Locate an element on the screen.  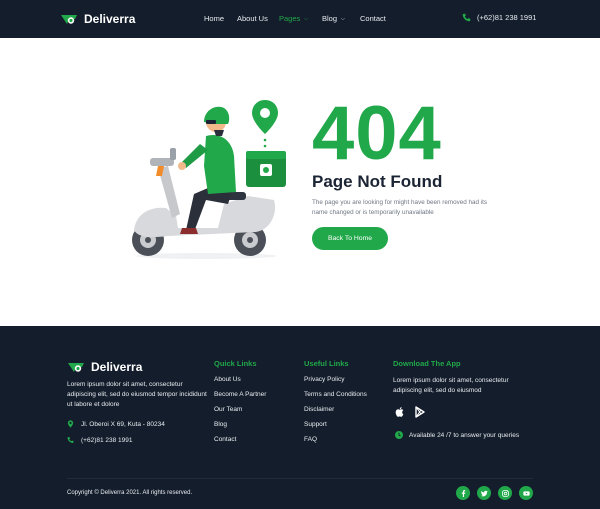
footer-link-terms: Terms and Conditions is located at coordinates (335, 394).